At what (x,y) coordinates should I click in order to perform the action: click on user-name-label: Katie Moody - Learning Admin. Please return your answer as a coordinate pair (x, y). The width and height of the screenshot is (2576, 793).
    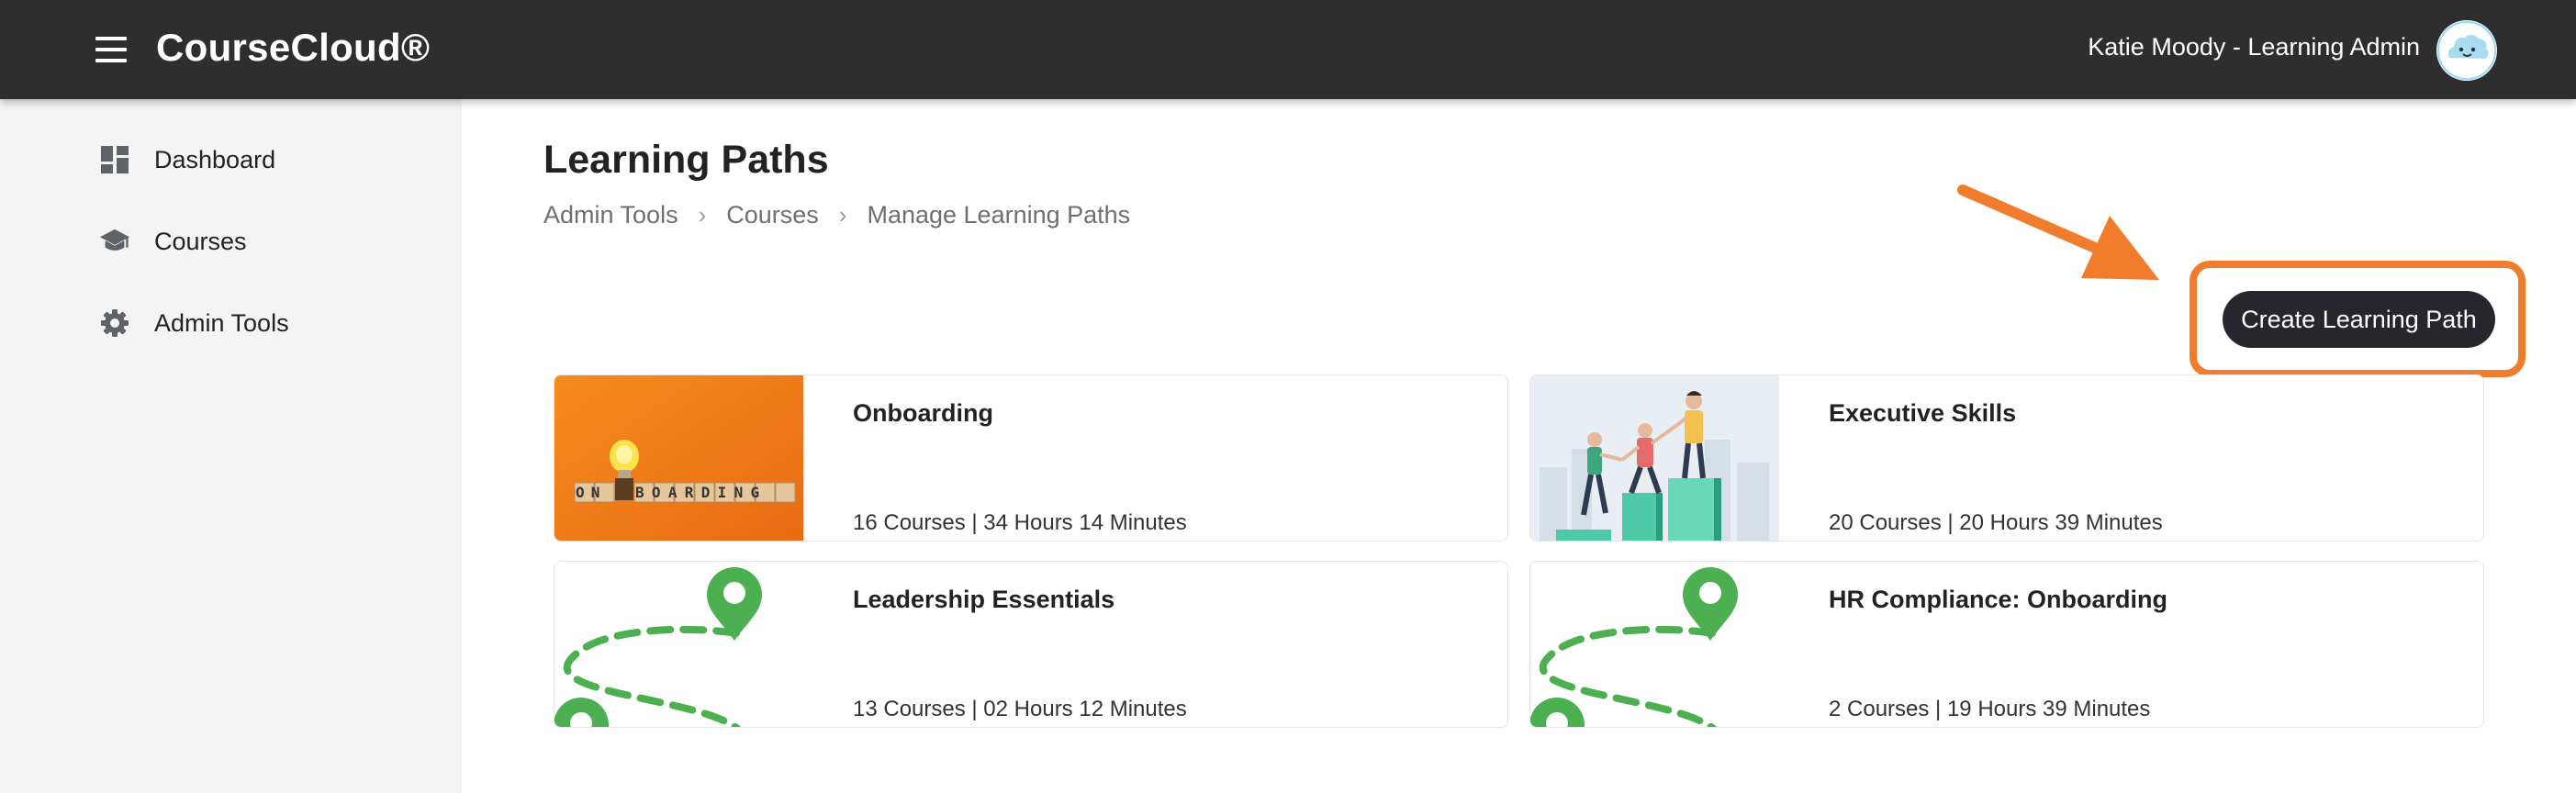
    Looking at the image, I should click on (2254, 47).